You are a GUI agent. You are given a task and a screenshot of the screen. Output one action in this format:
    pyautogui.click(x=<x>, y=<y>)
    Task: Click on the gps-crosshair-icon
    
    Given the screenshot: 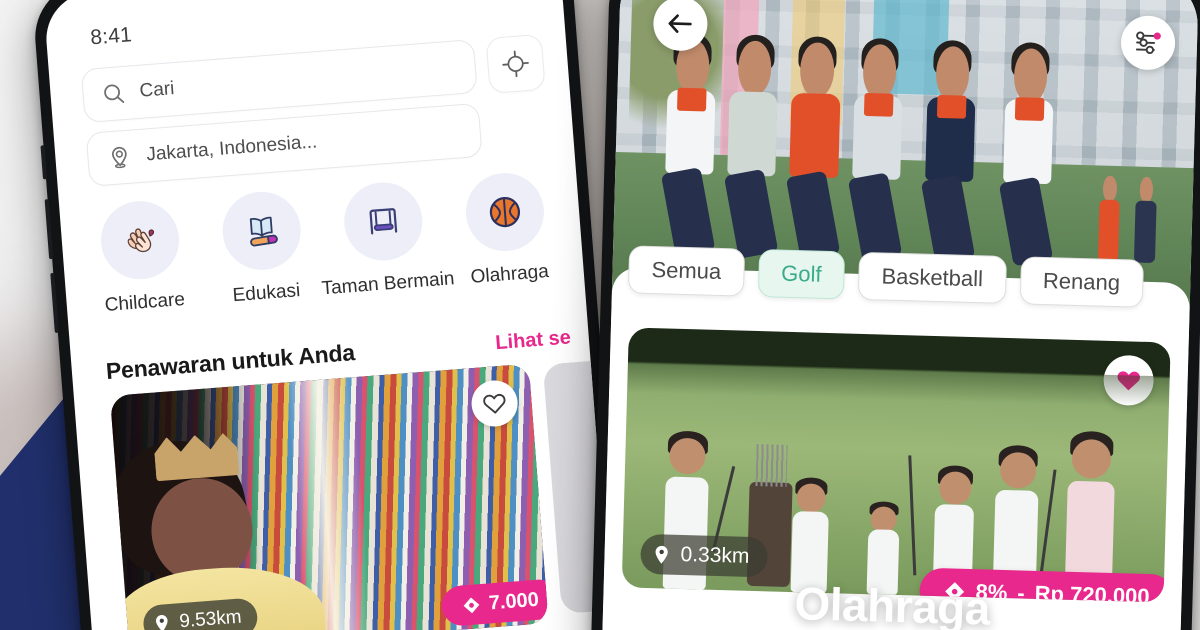 What is the action you would take?
    pyautogui.click(x=515, y=64)
    